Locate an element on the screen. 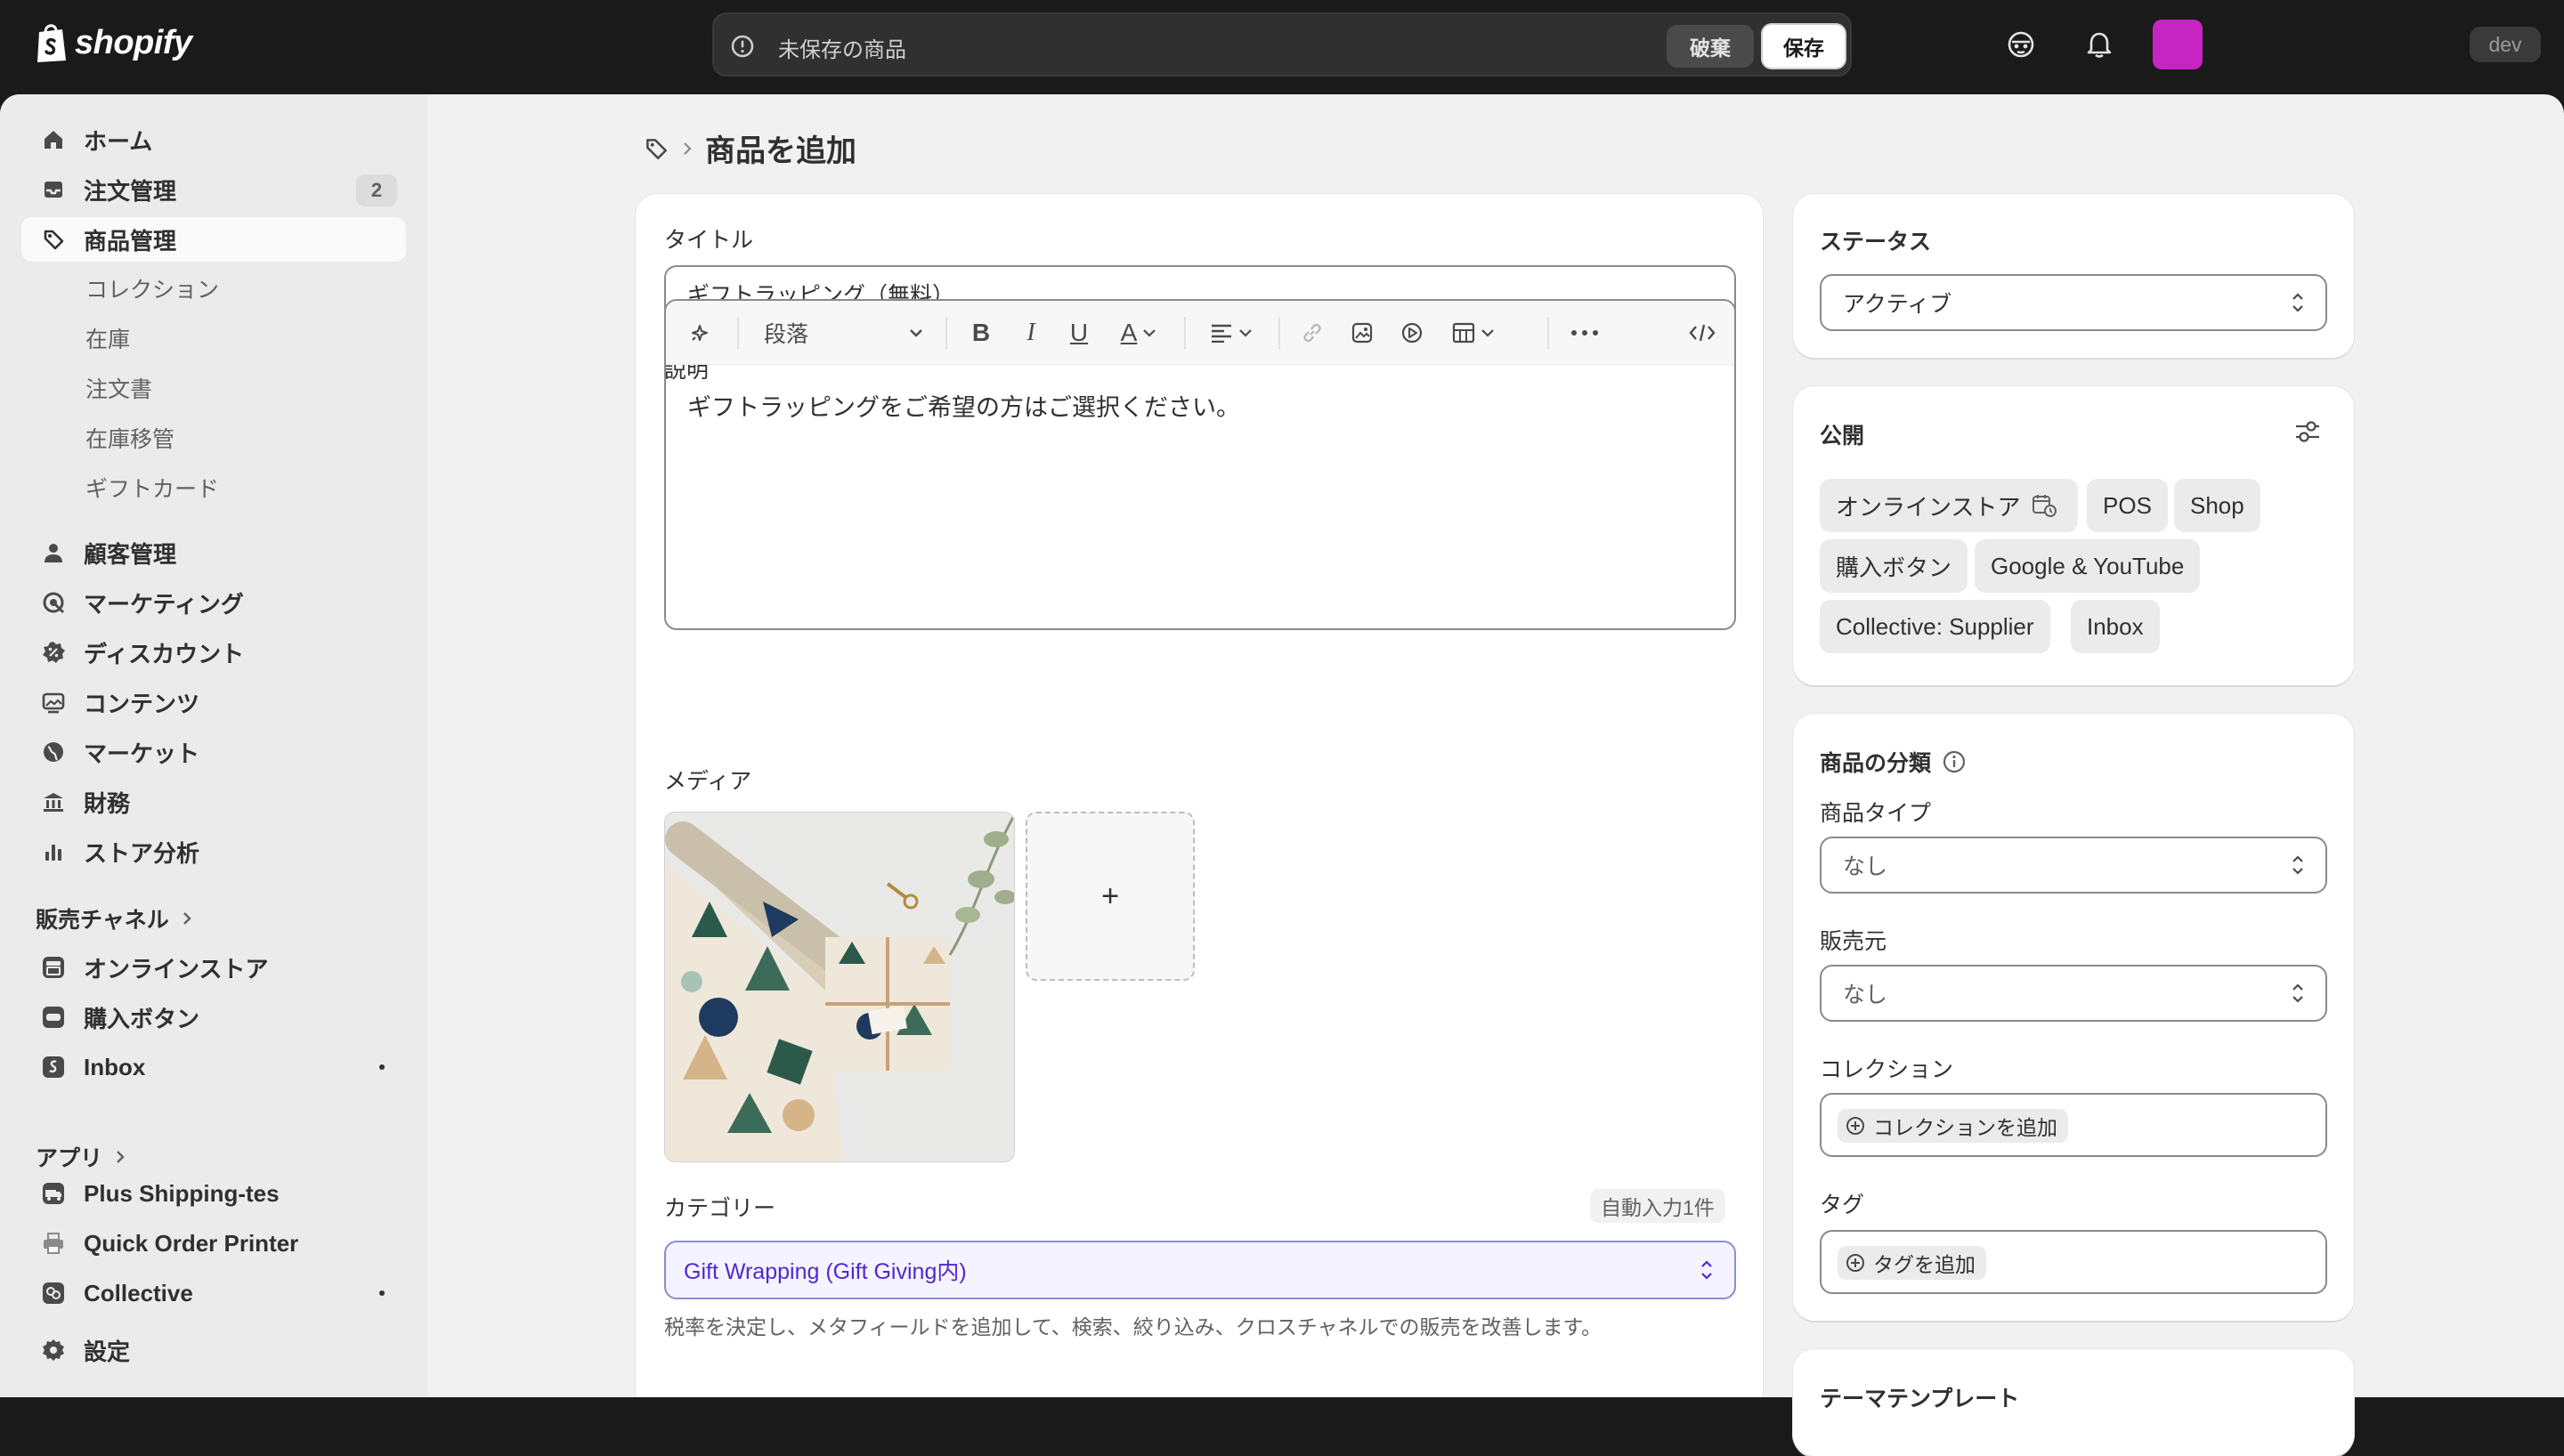  bold-icon: B is located at coordinates (981, 333).